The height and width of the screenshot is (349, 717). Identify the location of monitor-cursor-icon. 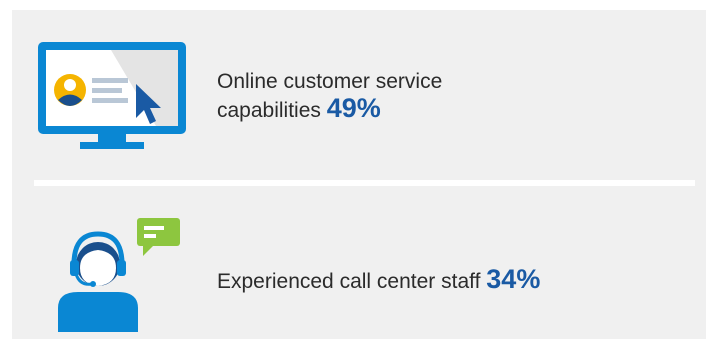
(111, 97).